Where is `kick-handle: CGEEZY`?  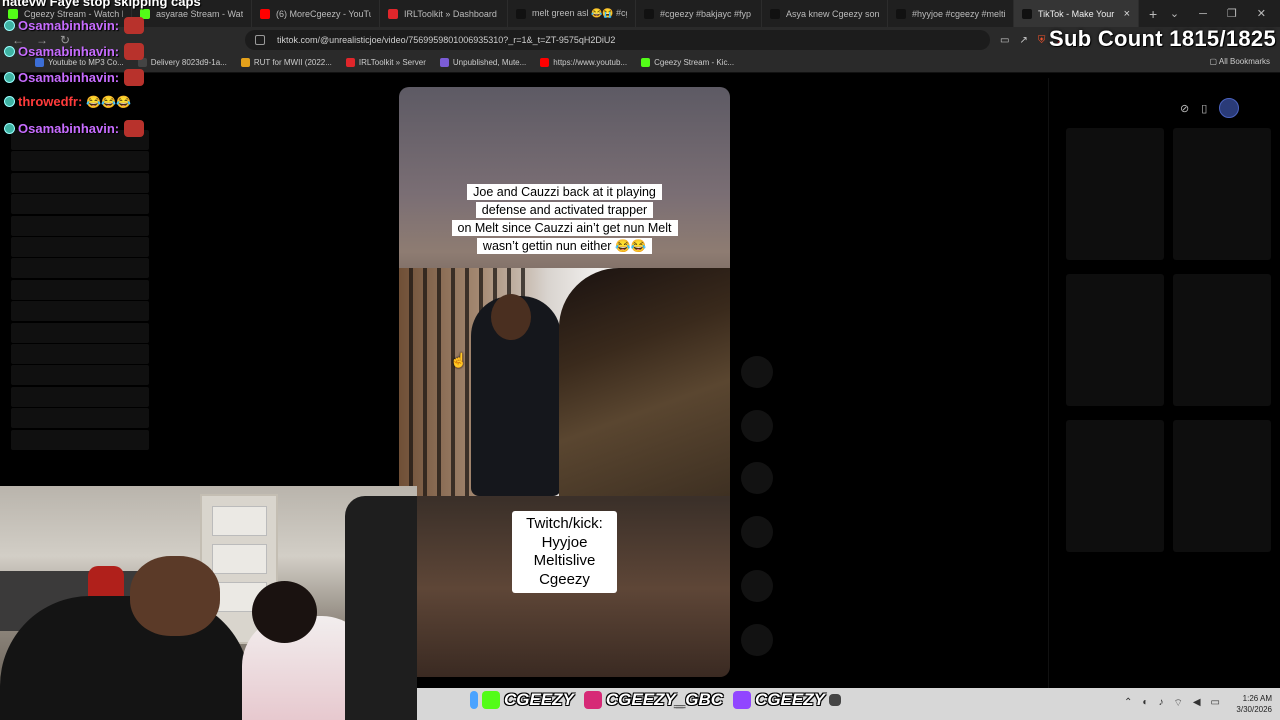
kick-handle: CGEEZY is located at coordinates (539, 699).